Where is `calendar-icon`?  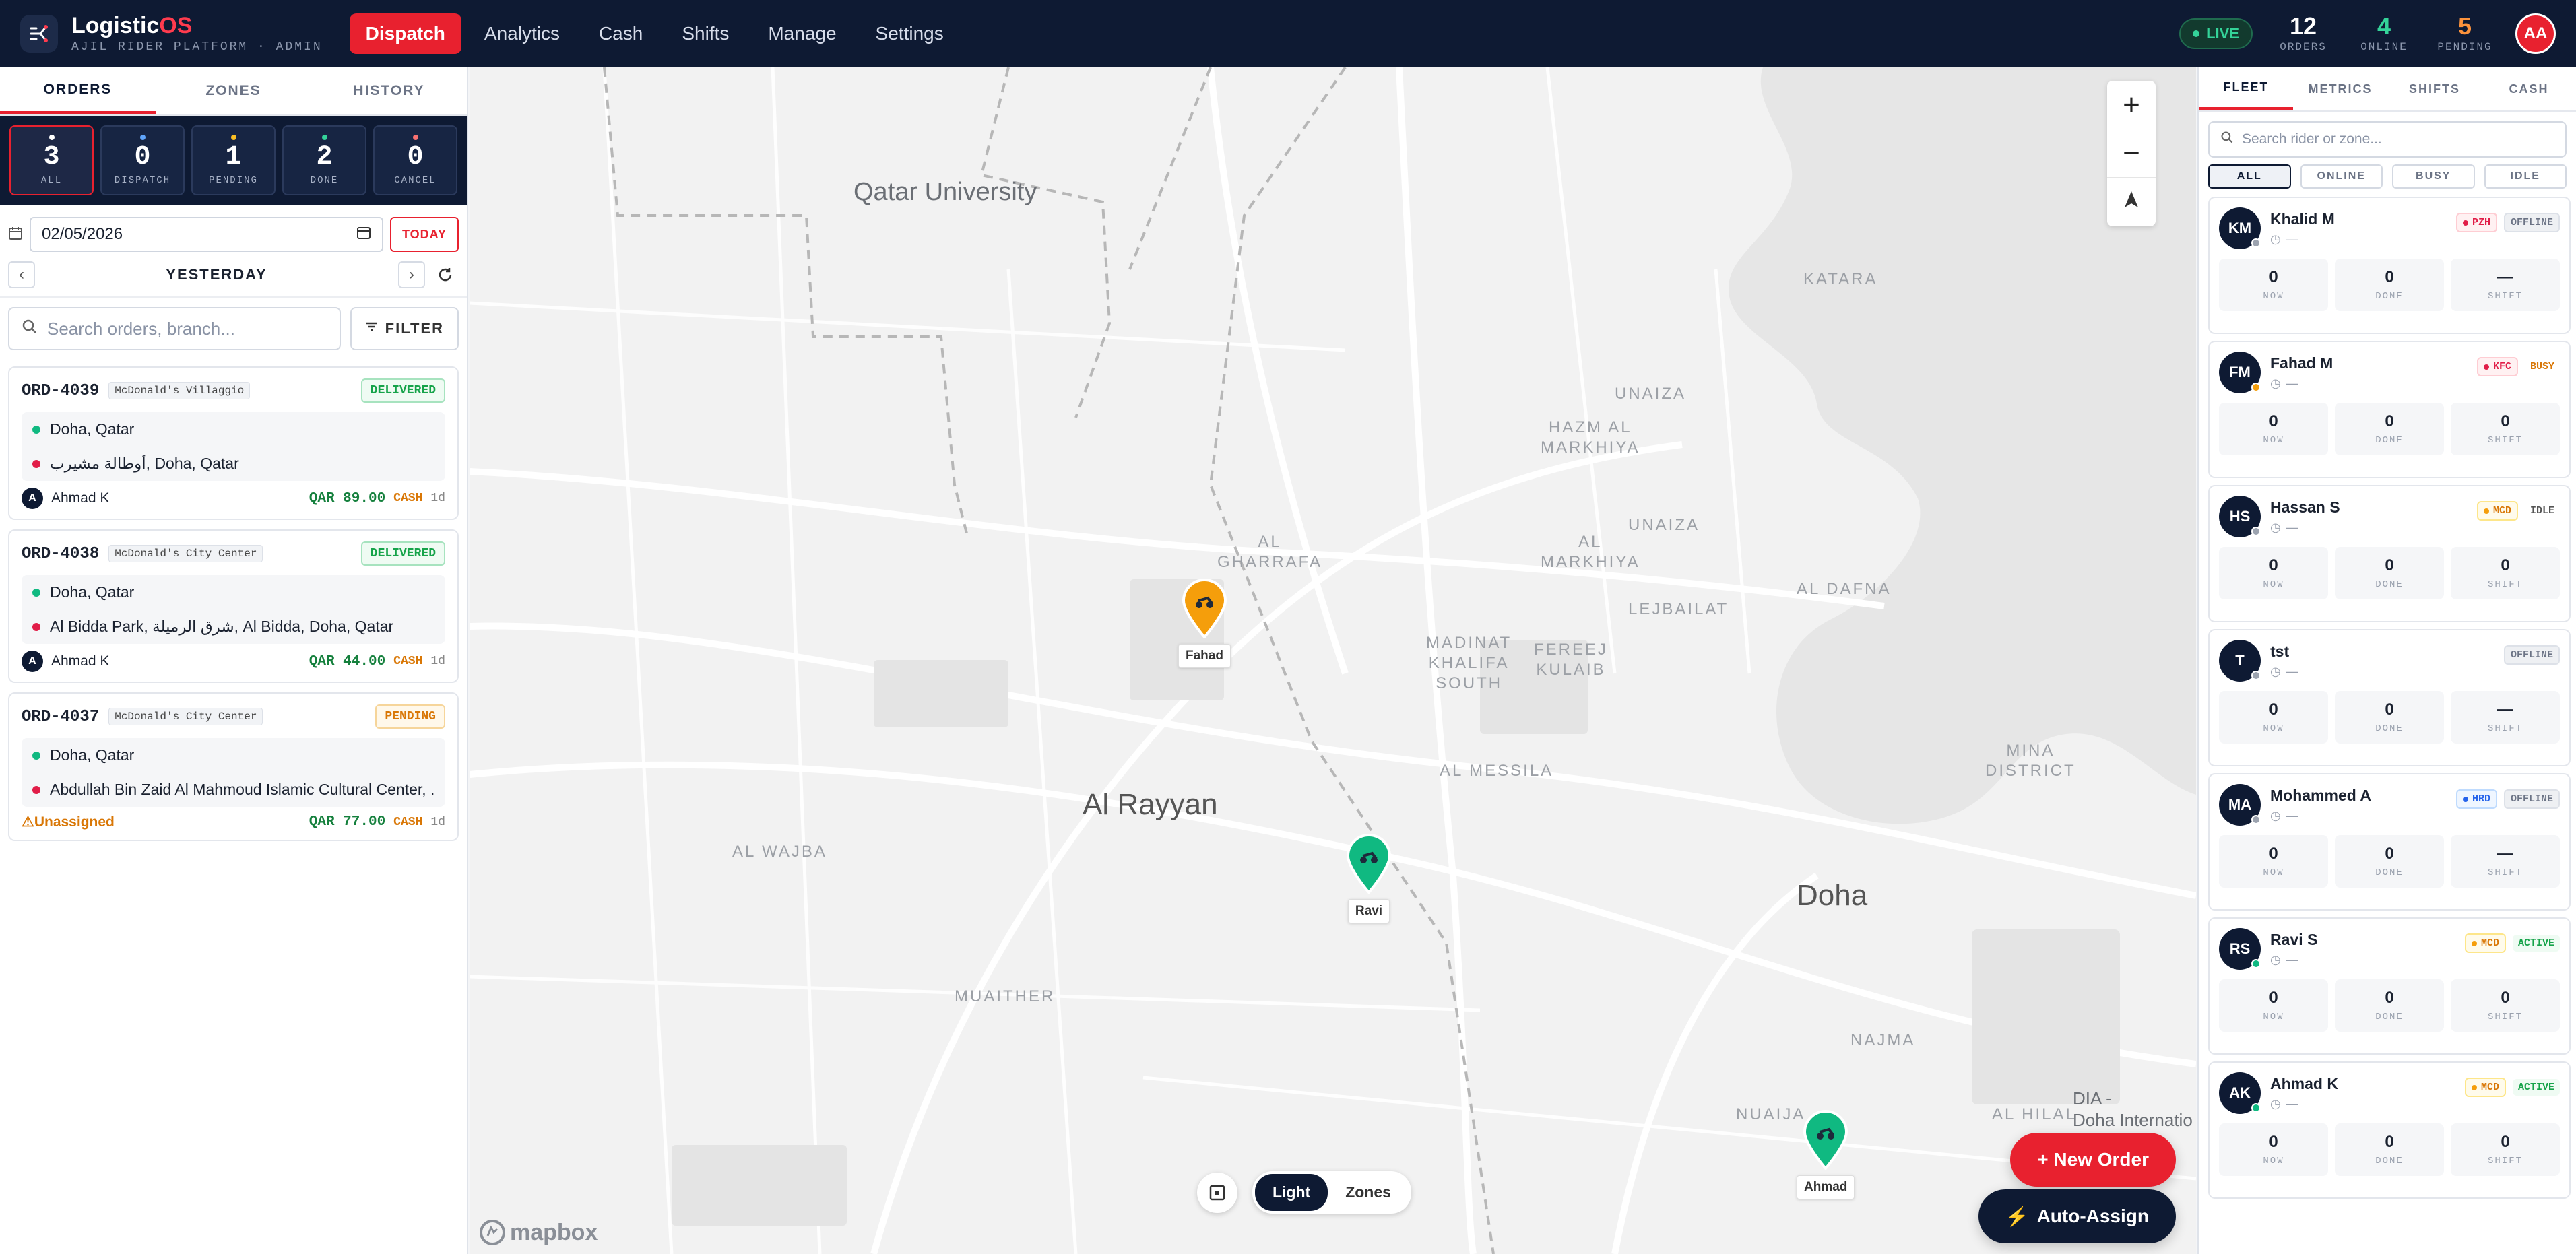 calendar-icon is located at coordinates (15, 235).